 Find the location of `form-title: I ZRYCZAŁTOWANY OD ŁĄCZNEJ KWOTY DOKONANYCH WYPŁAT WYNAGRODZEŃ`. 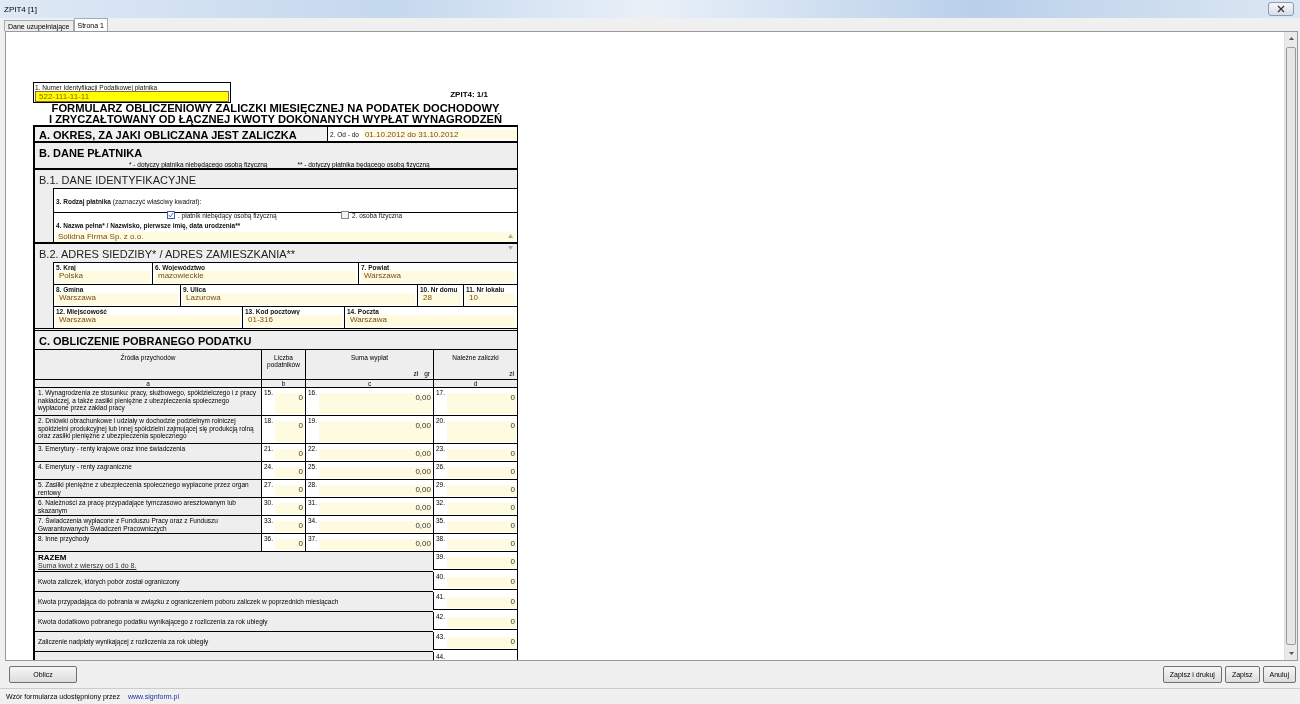

form-title: I ZRYCZAŁTOWANY OD ŁĄCZNEJ KWOTY DOKONANYCH WYPŁAT WYNAGRODZEŃ is located at coordinates (275, 119).